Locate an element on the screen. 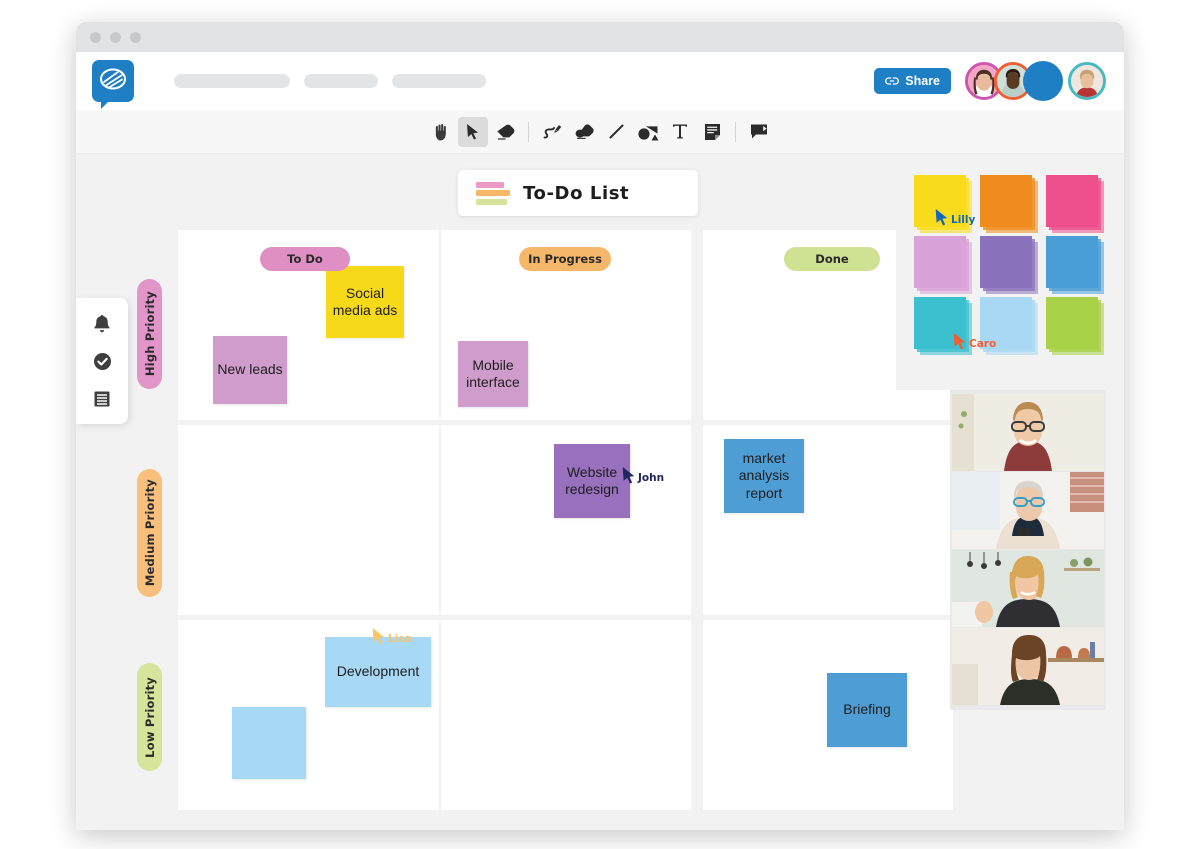  sticky-note-blank is located at coordinates (269, 743).